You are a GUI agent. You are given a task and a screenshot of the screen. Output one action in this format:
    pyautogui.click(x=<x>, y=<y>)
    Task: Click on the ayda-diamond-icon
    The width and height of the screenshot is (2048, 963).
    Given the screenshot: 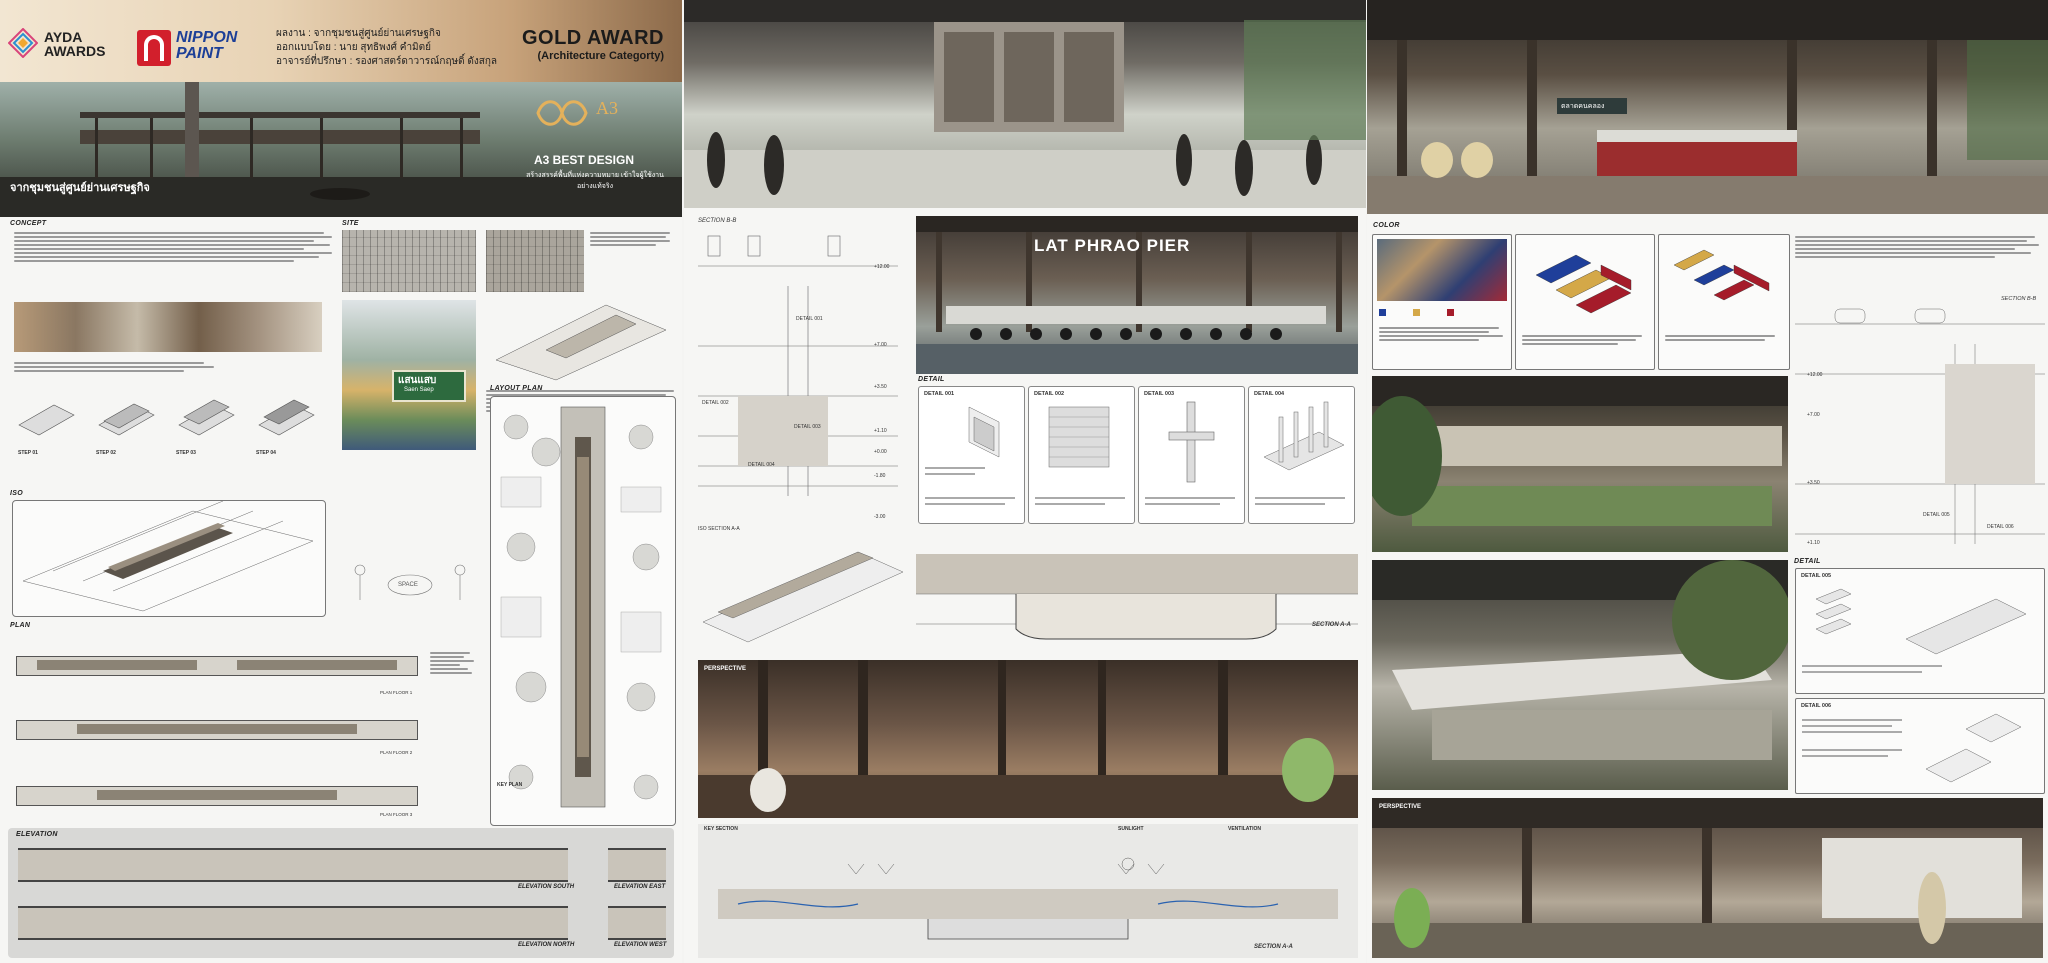 What is the action you would take?
    pyautogui.click(x=23, y=43)
    